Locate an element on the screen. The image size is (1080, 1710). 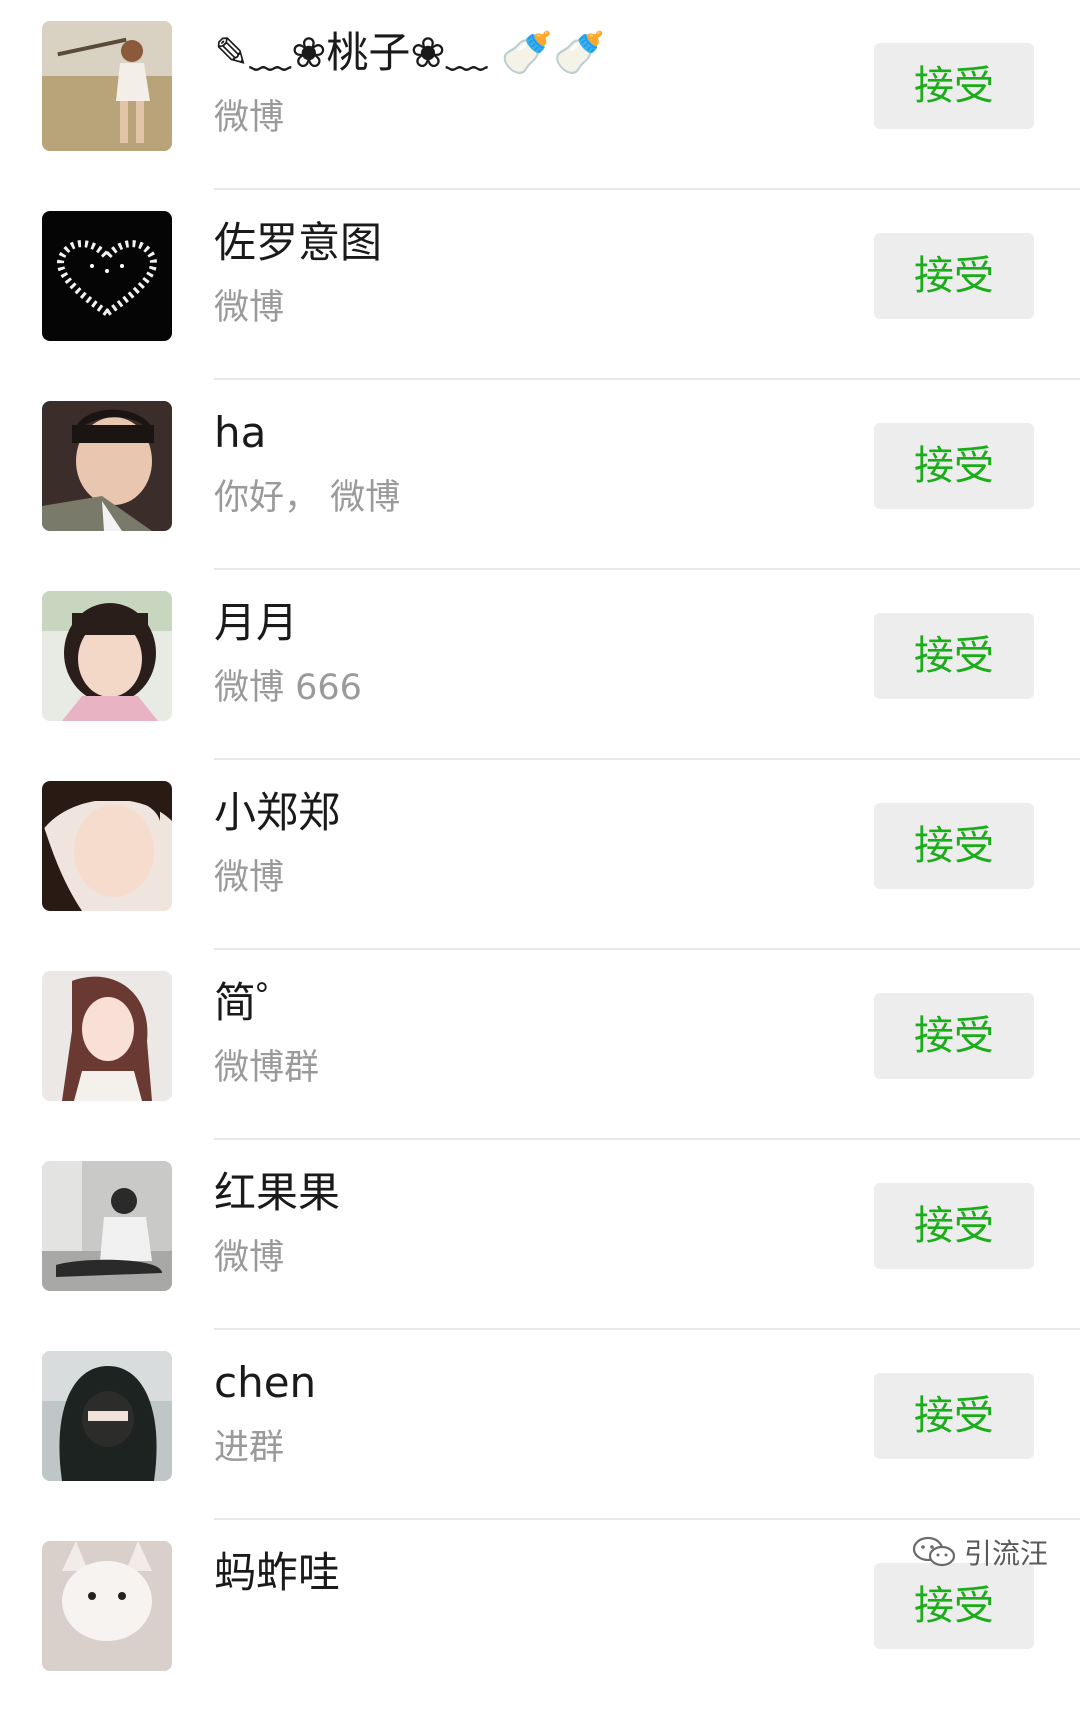
wechat-official-account-icon is located at coordinates (934, 1551).